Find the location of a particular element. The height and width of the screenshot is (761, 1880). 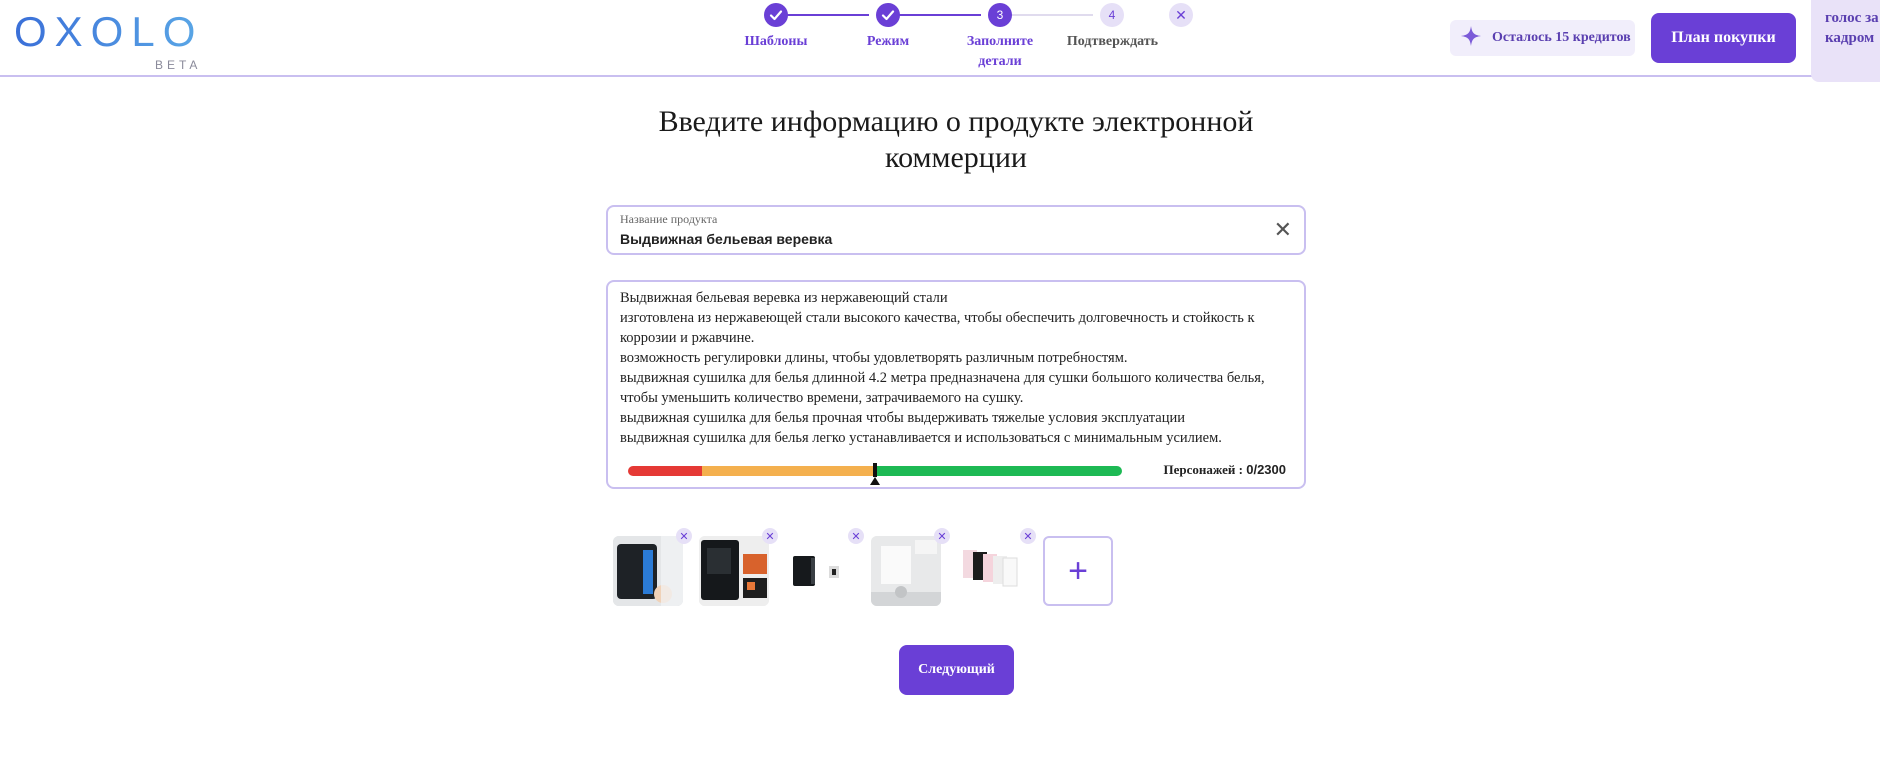

clear-icon: ✕ is located at coordinates (1283, 230).